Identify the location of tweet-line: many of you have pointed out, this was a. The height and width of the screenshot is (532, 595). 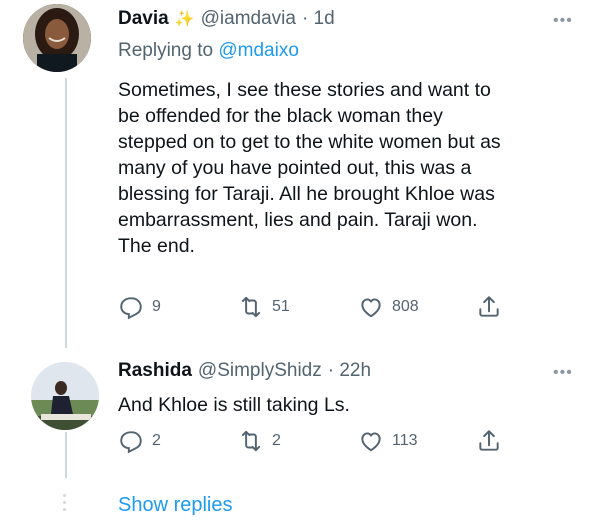
(295, 168).